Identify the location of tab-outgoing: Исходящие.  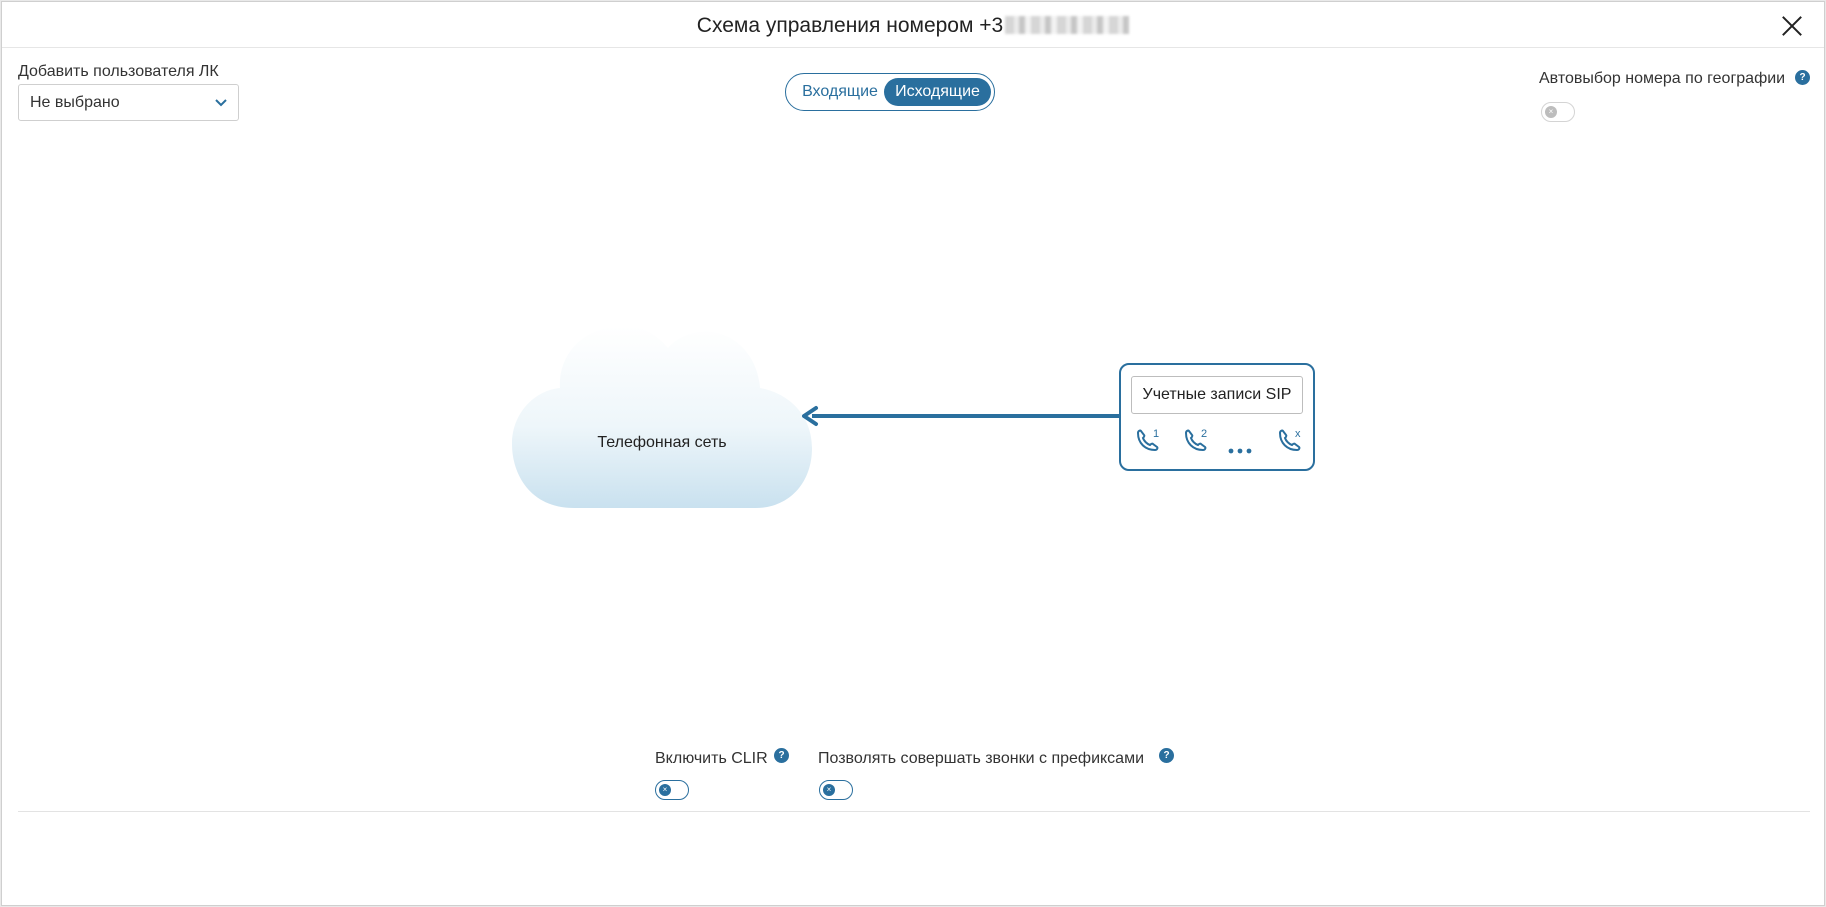
(937, 92).